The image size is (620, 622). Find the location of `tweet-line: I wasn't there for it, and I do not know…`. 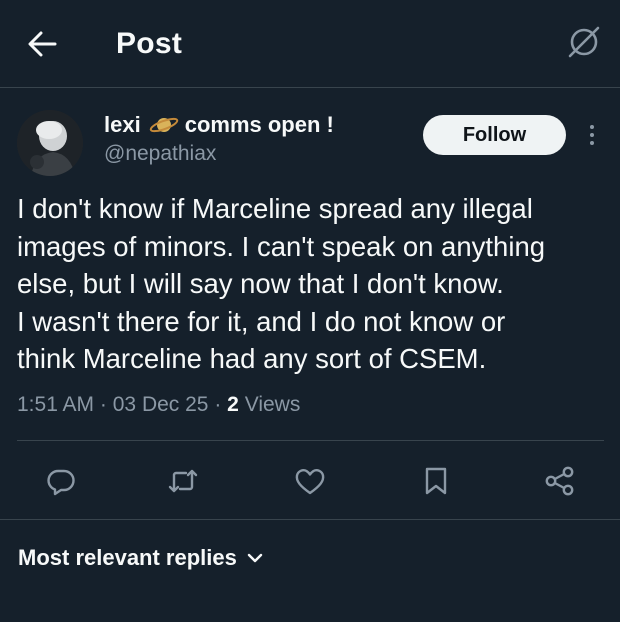

tweet-line: I wasn't there for it, and I do not know… is located at coordinates (261, 321).